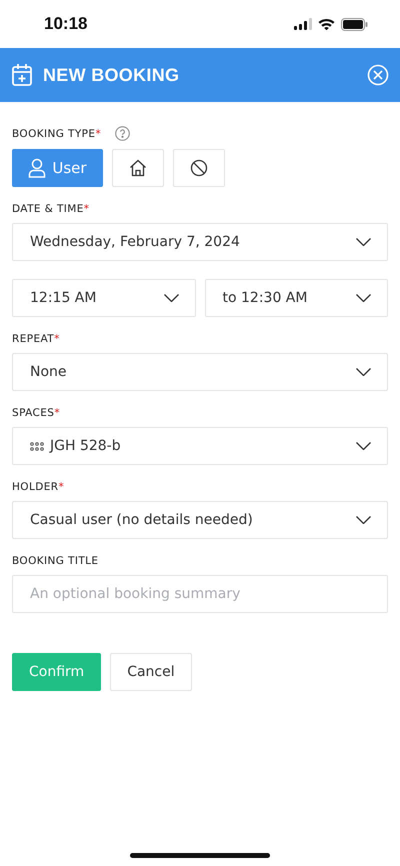 The width and height of the screenshot is (400, 866). What do you see at coordinates (36, 413) in the screenshot?
I see `field-label: SPACES*` at bounding box center [36, 413].